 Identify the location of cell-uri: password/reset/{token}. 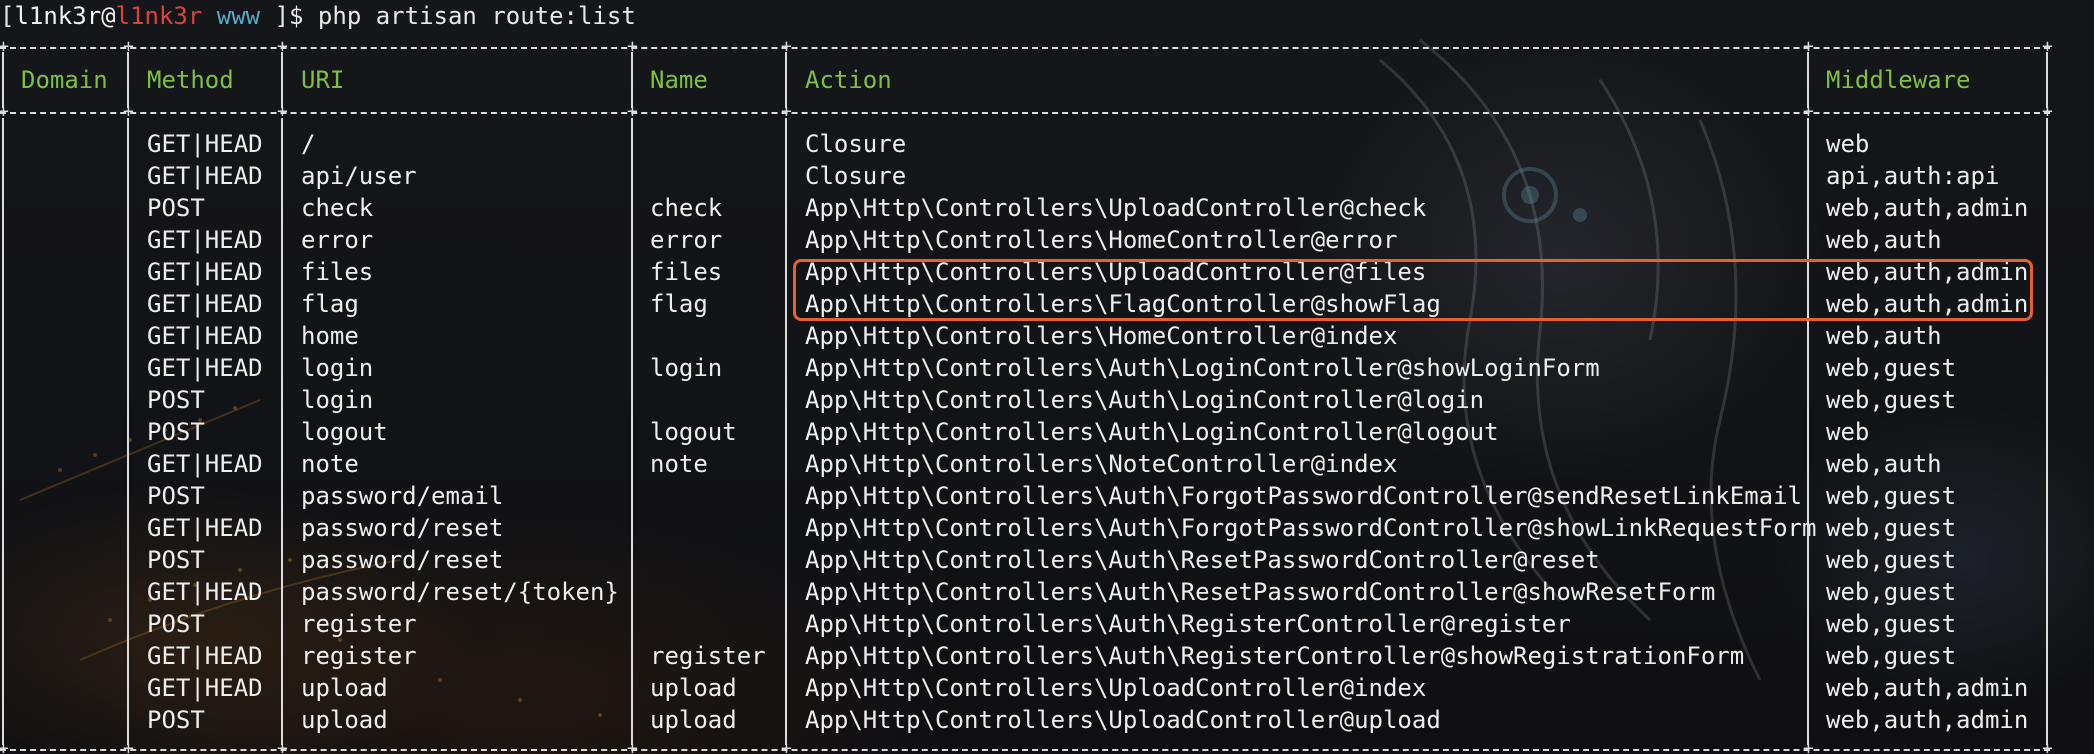
(460, 592).